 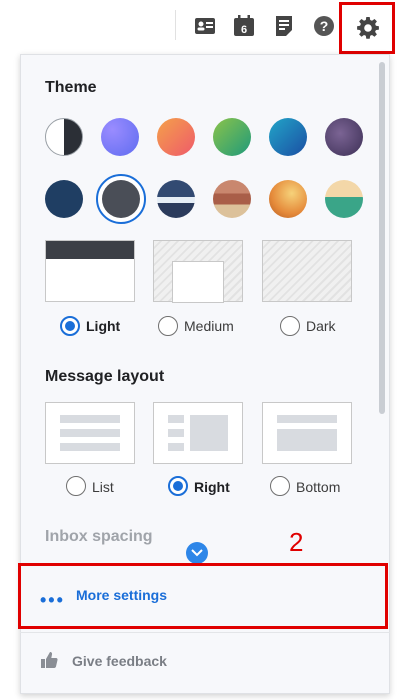 I want to click on theme-medium-radio, so click(x=168, y=326).